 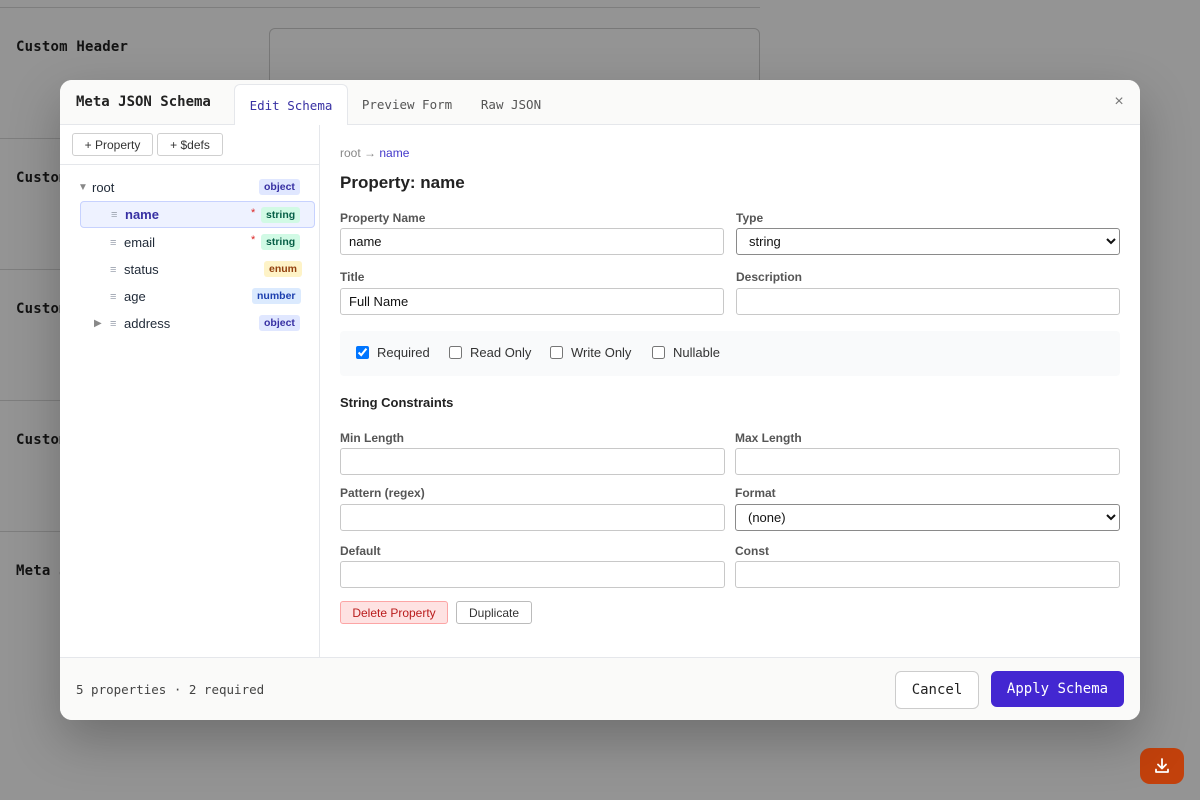 I want to click on title-input, so click(x=532, y=301).